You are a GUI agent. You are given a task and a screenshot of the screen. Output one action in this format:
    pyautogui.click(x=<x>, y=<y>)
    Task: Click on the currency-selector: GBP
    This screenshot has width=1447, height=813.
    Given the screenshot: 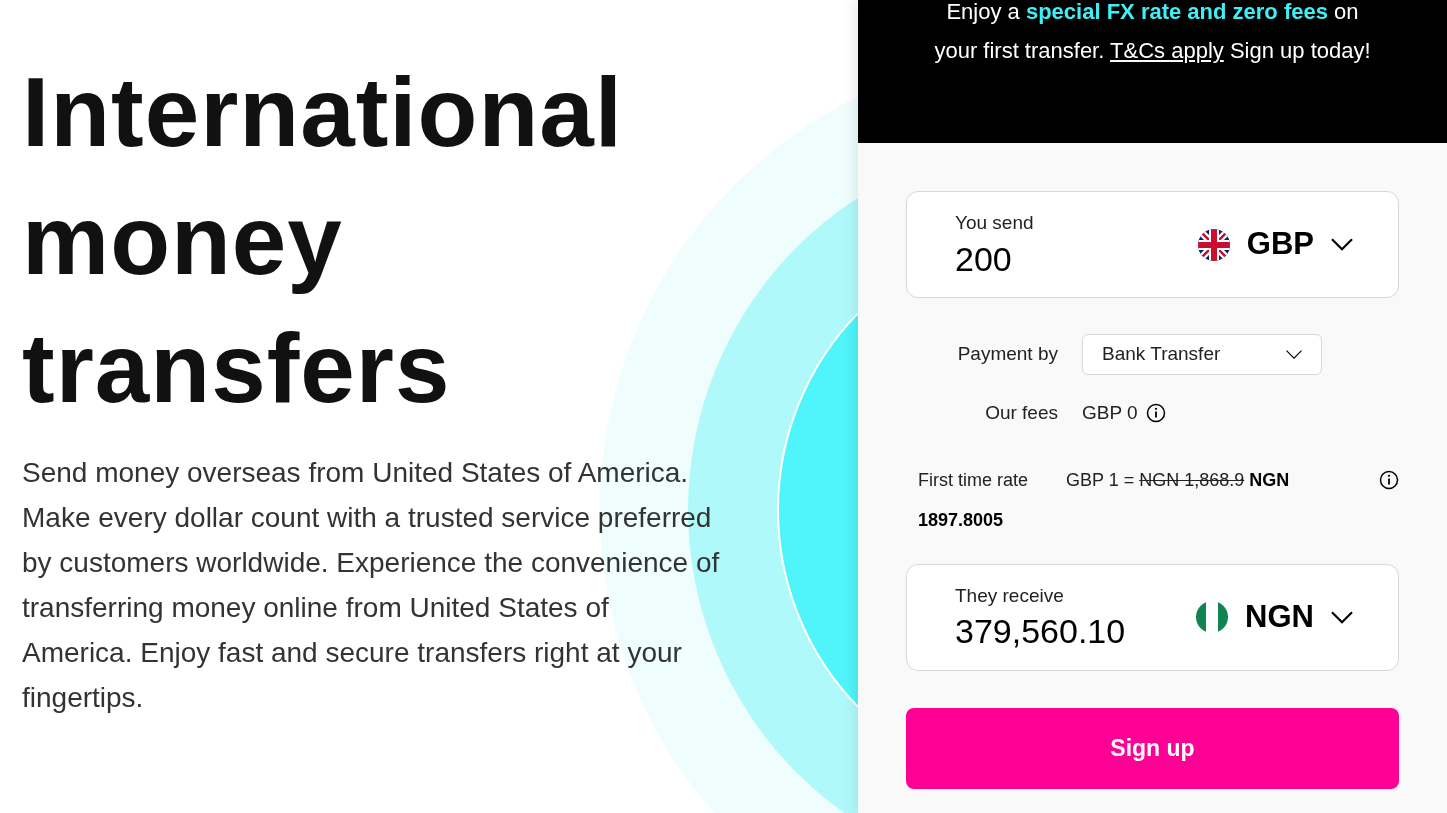 What is the action you would take?
    pyautogui.click(x=1275, y=244)
    